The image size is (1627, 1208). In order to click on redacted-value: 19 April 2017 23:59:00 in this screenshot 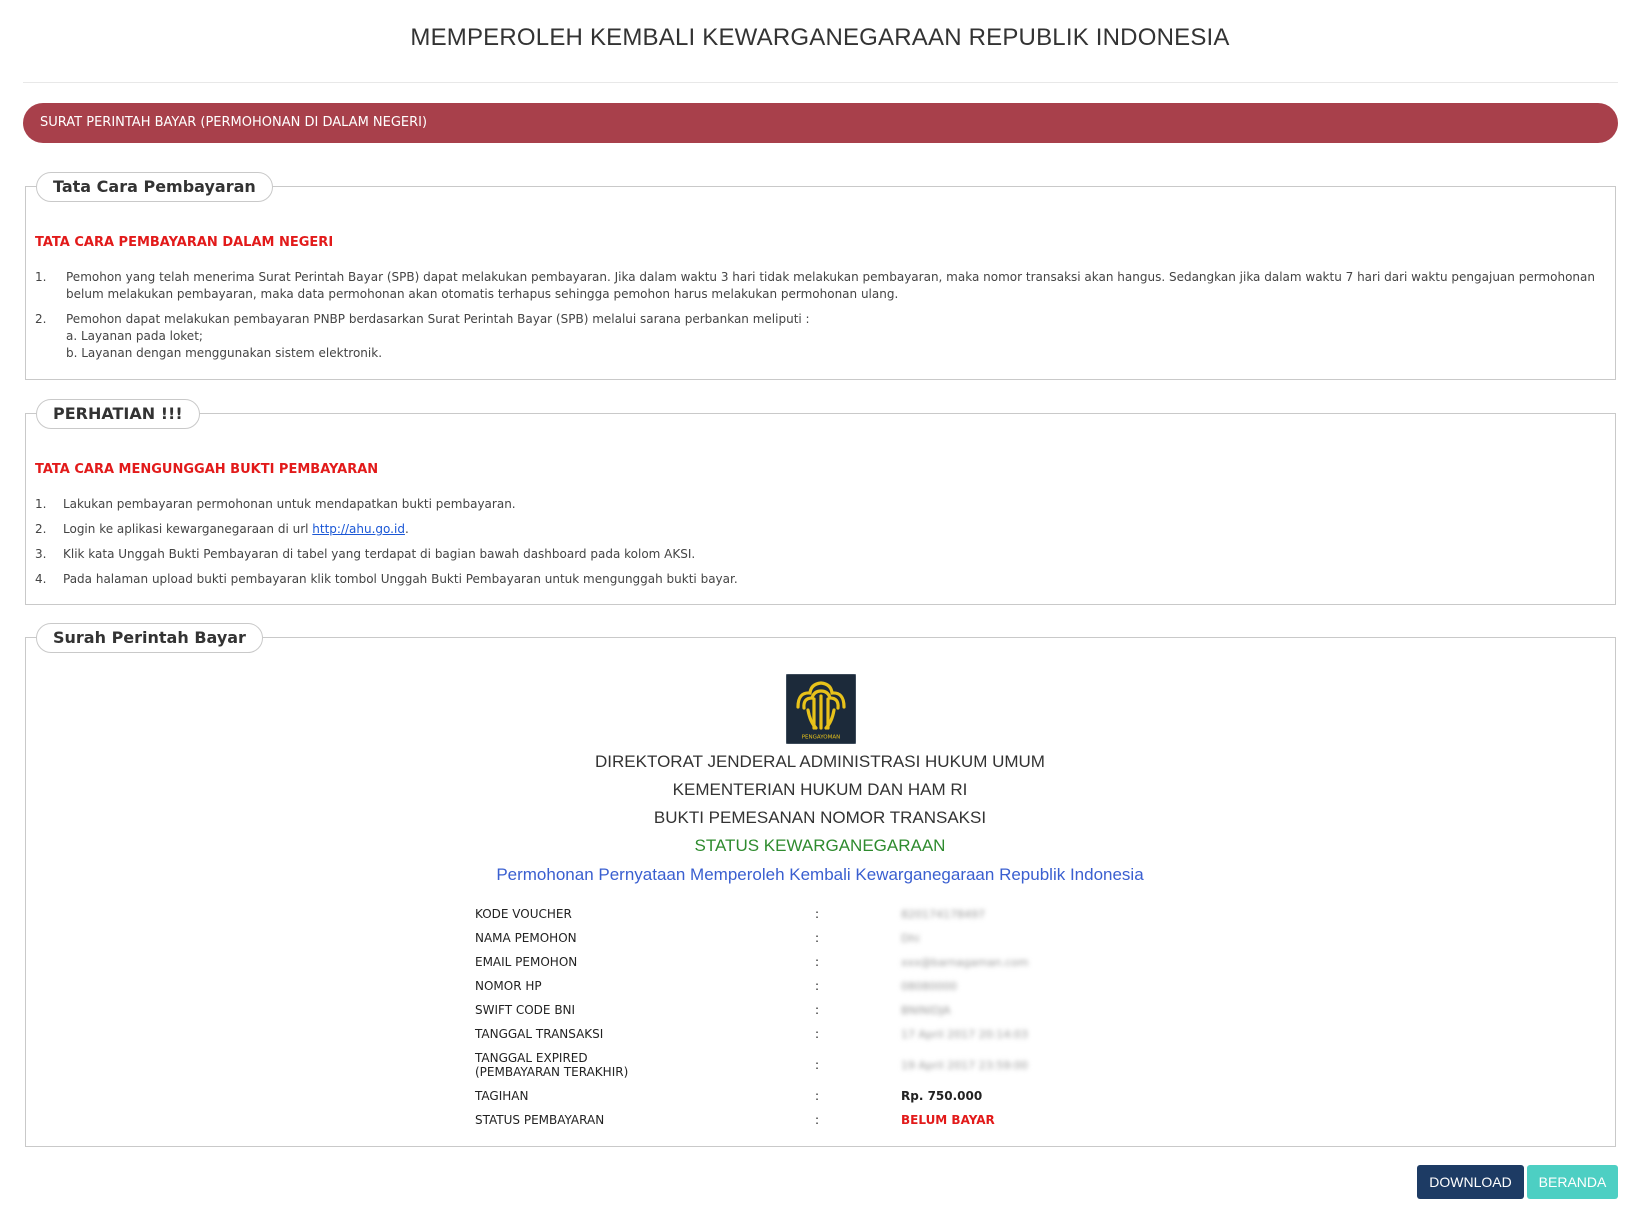, I will do `click(965, 1065)`.